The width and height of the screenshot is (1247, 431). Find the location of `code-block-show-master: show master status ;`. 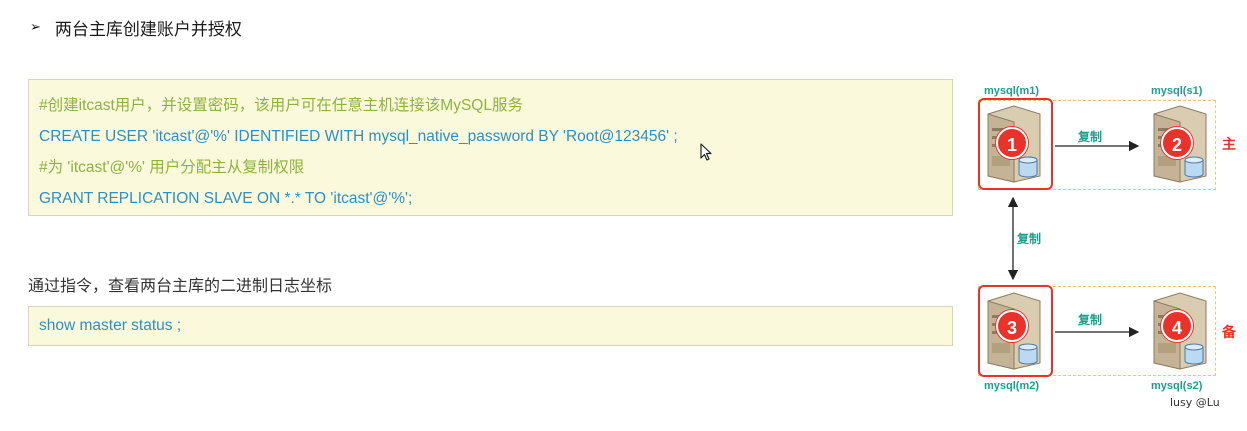

code-block-show-master: show master status ; is located at coordinates (490, 326).